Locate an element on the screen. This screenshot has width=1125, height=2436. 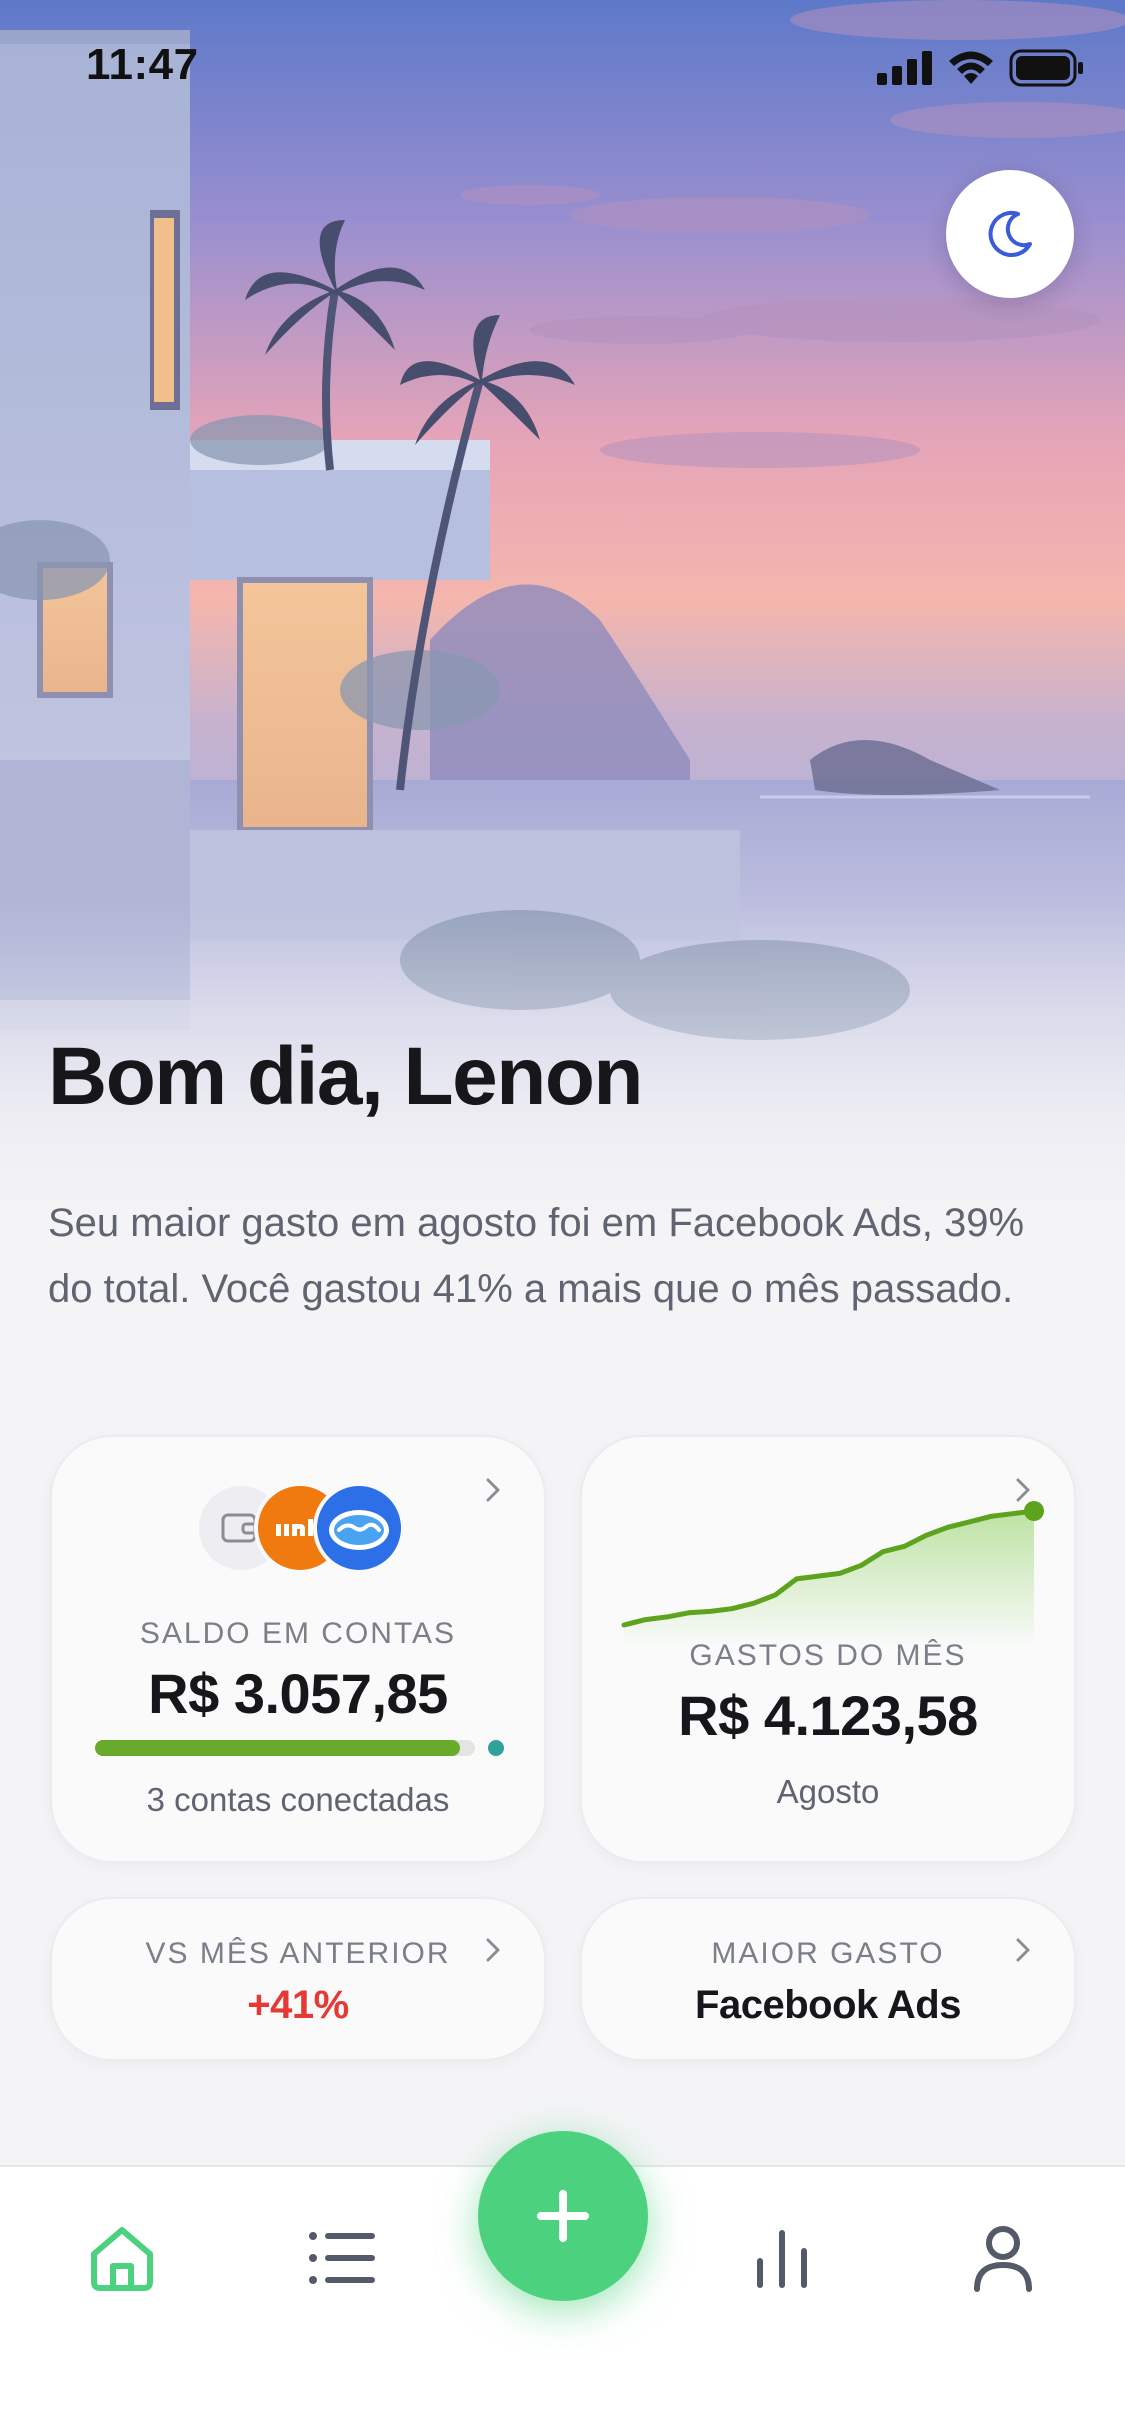
status-time: 11:47 is located at coordinates (142, 64).